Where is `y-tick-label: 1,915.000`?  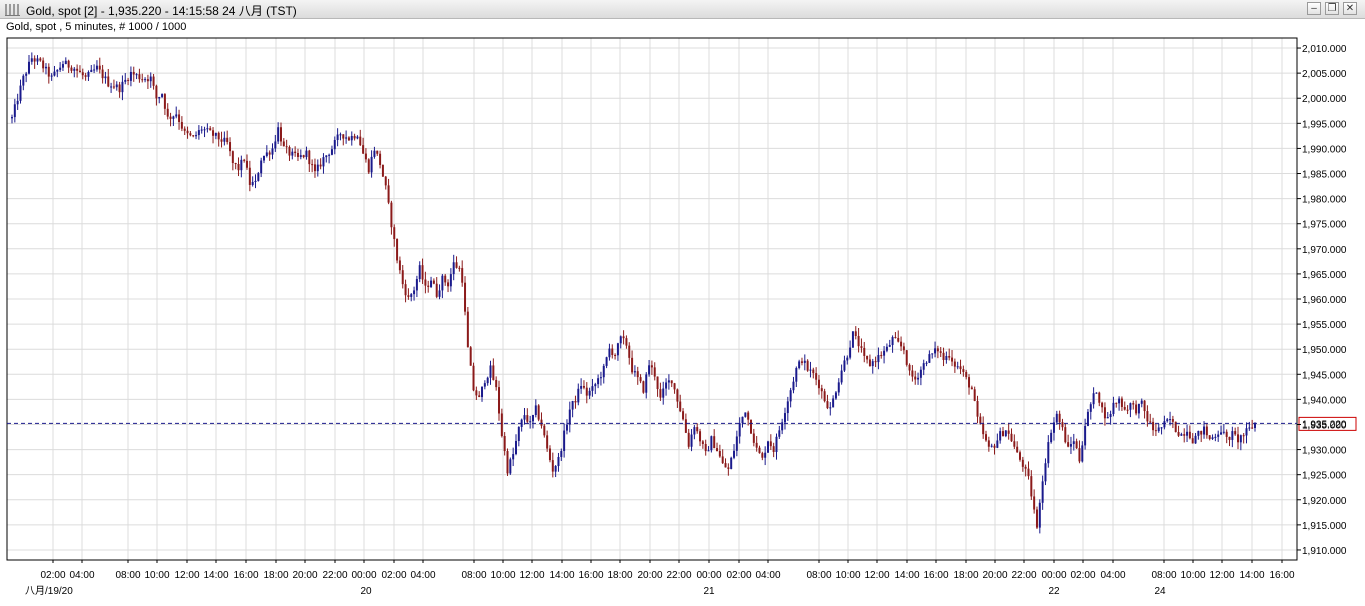
y-tick-label: 1,915.000 is located at coordinates (1324, 526).